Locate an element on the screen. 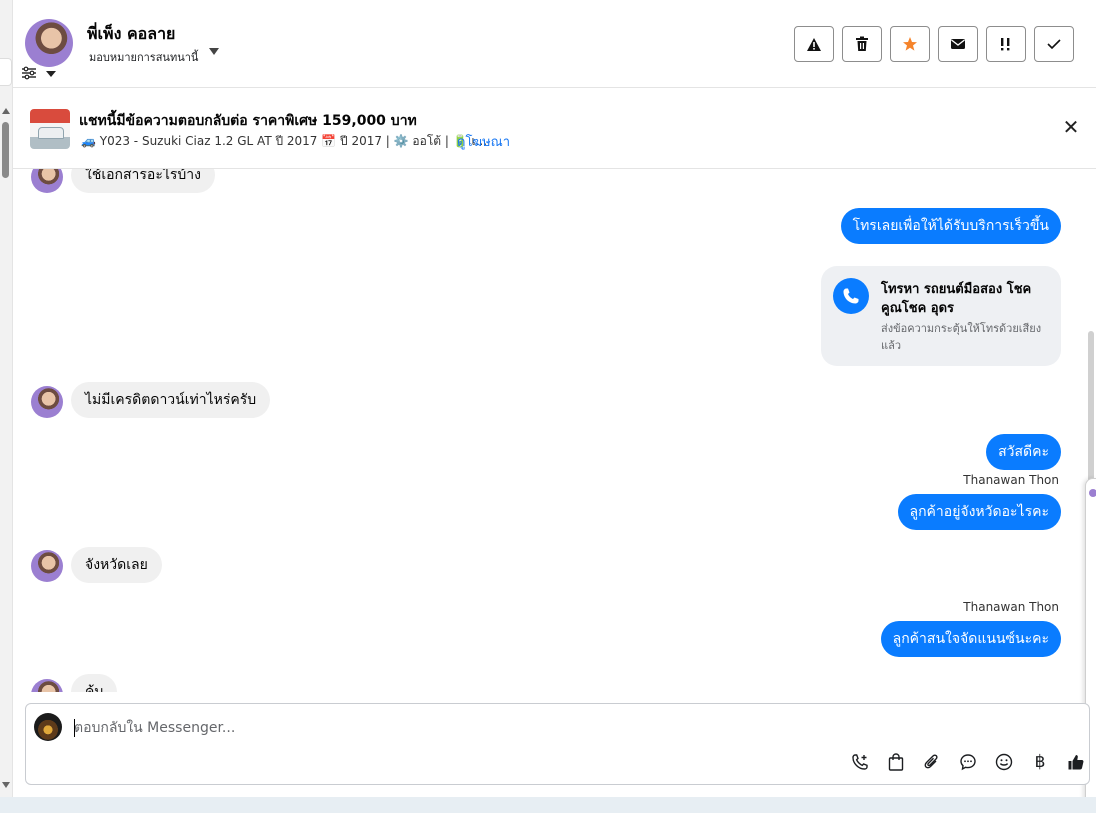 Image resolution: width=1096 pixels, height=813 pixels. composer-toolbar: ฿ is located at coordinates (968, 762).